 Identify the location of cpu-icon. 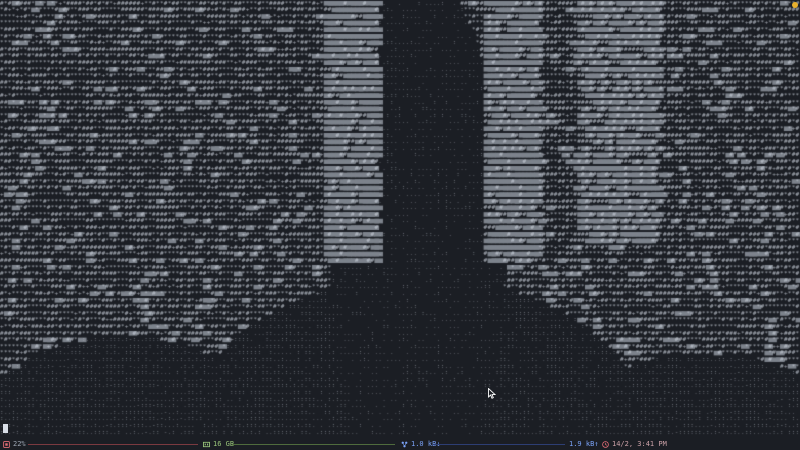
(6, 444).